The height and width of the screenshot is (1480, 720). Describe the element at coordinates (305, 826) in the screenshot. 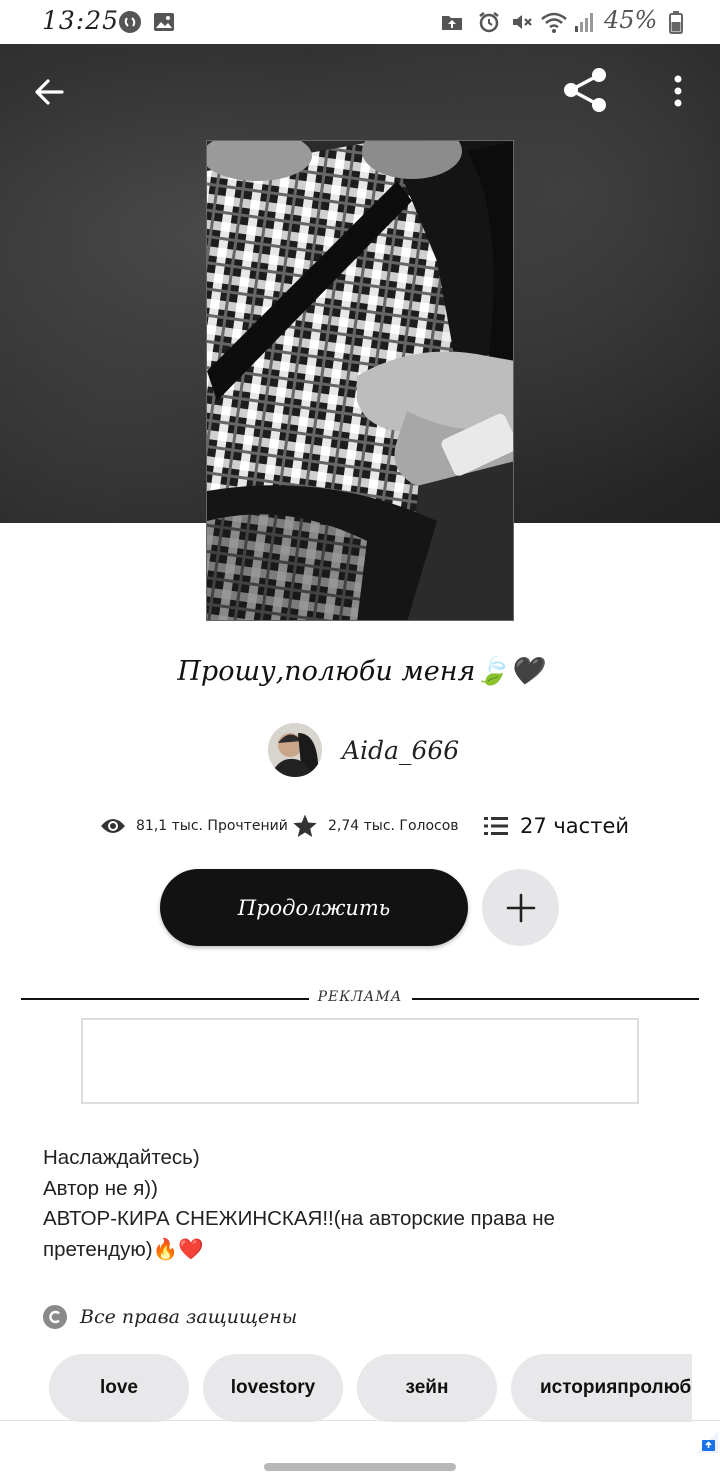

I see `star-icon` at that location.